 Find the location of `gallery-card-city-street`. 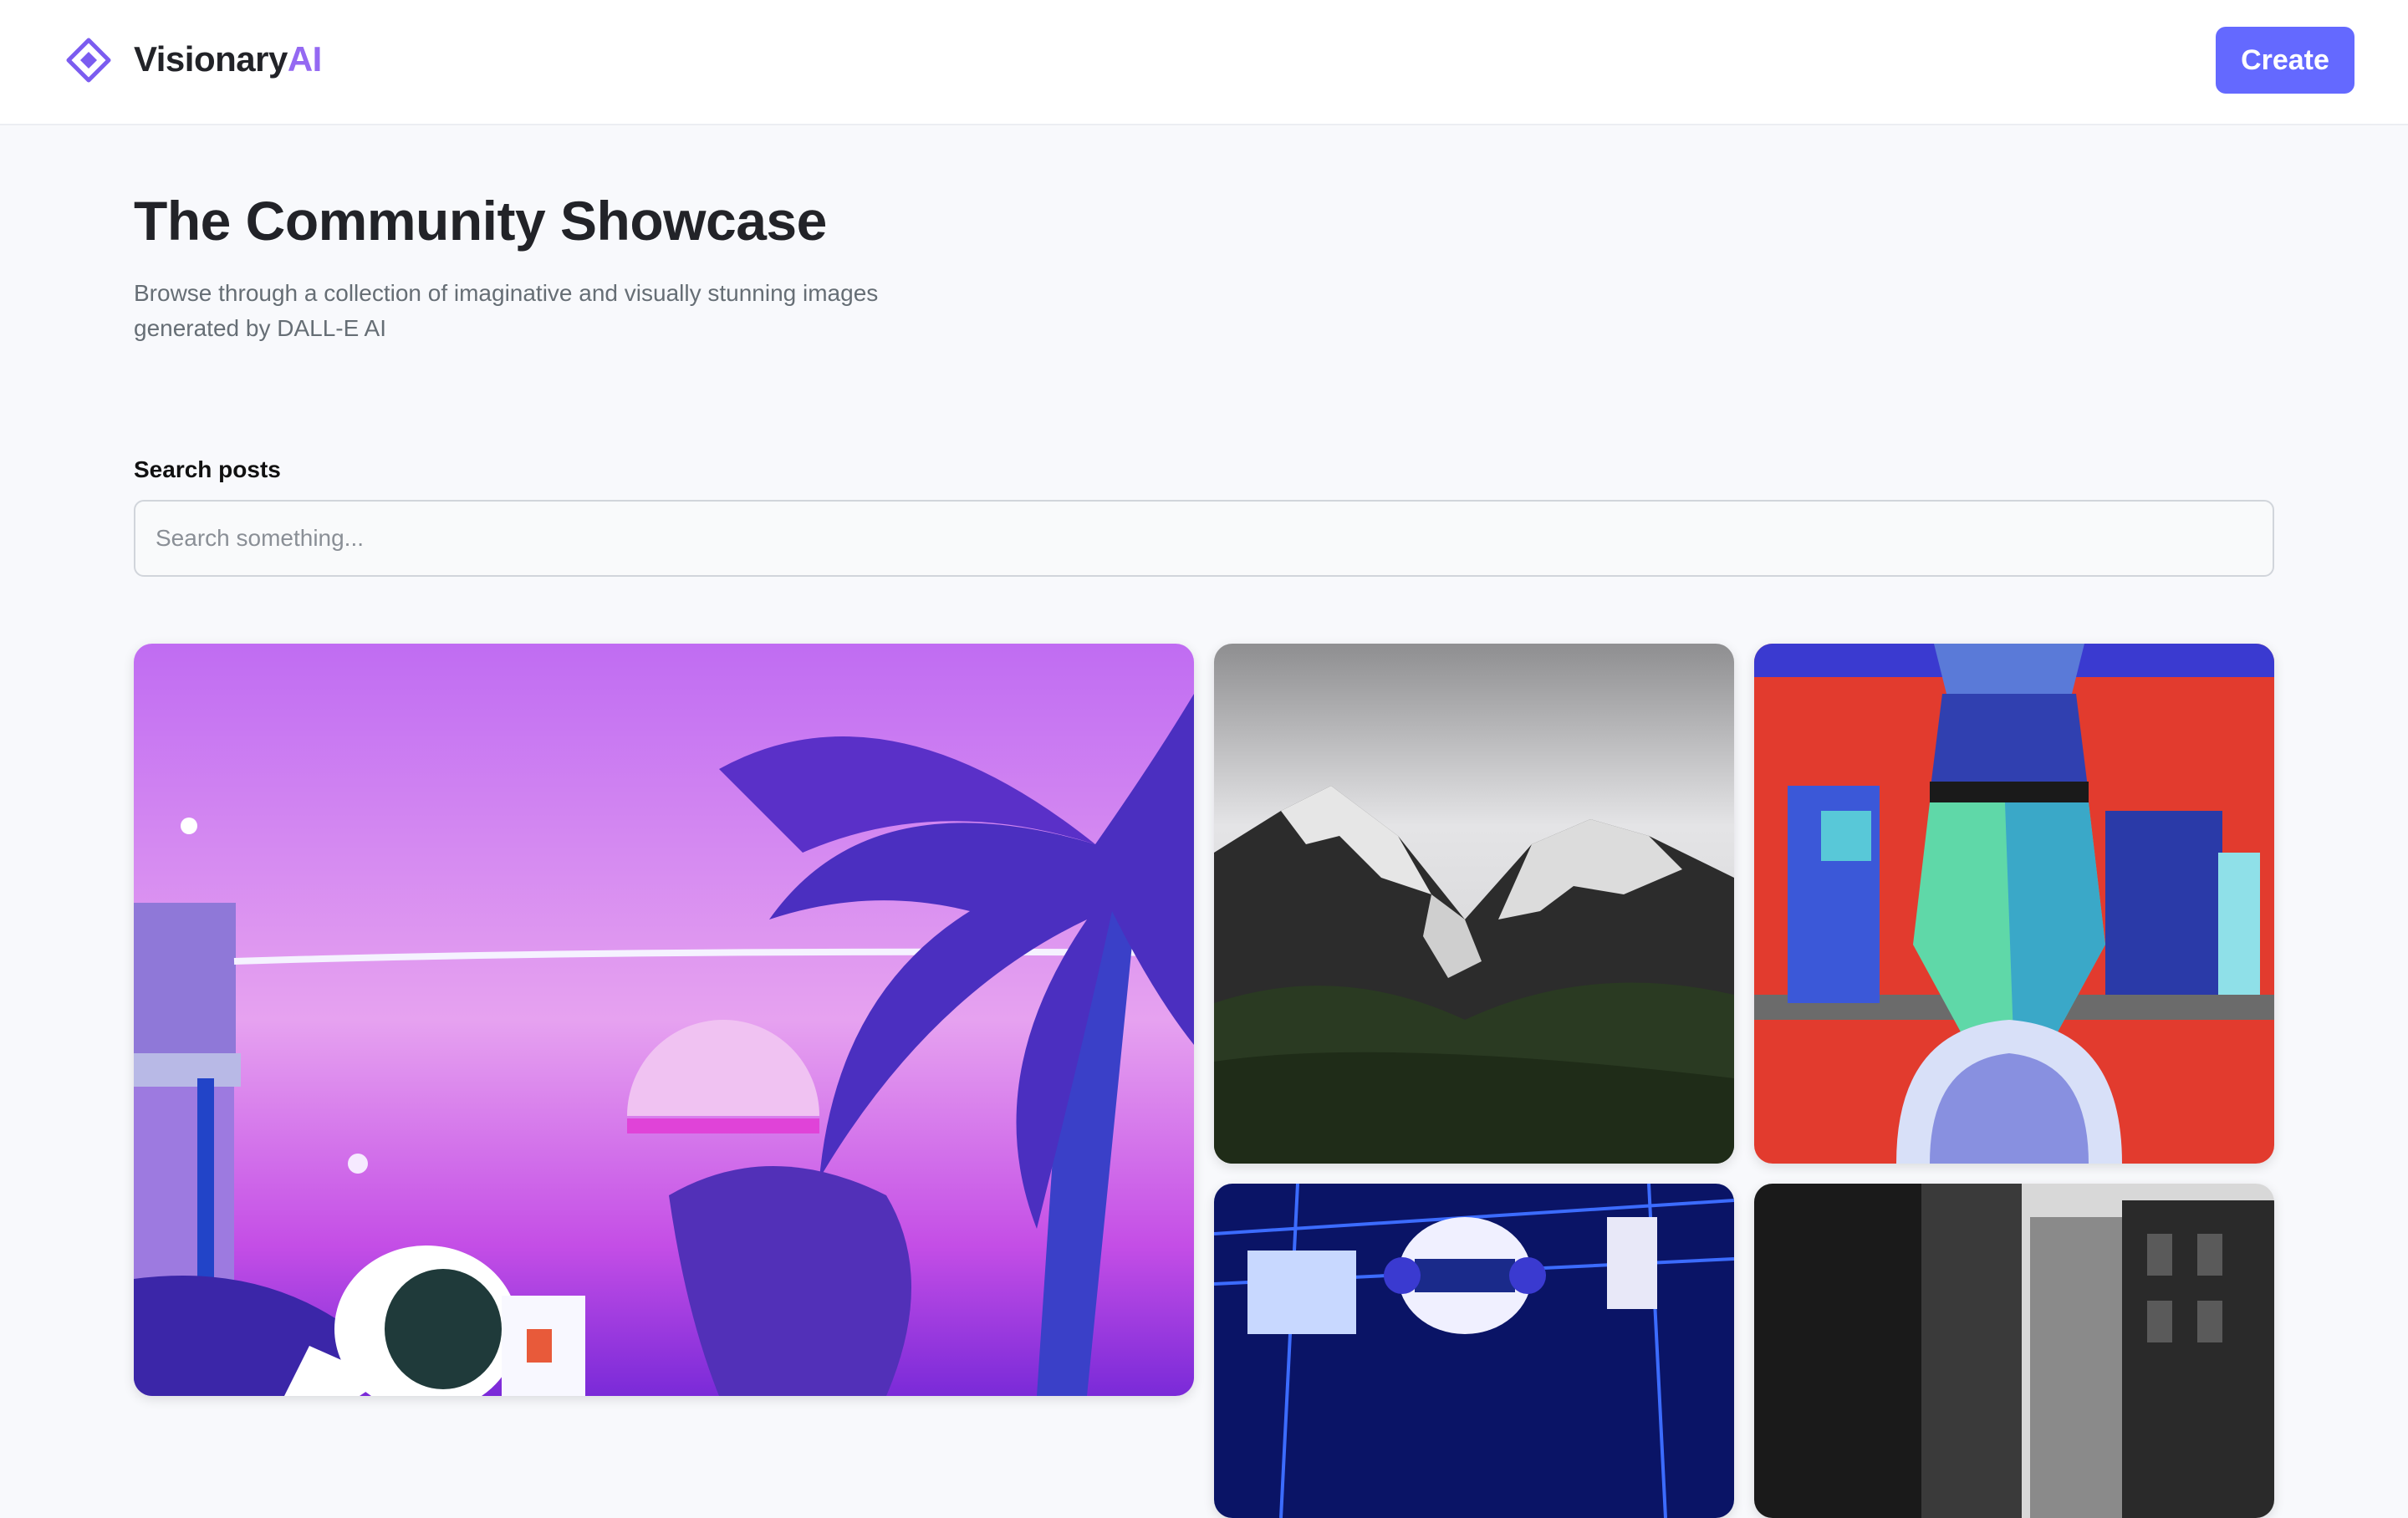

gallery-card-city-street is located at coordinates (2014, 1351).